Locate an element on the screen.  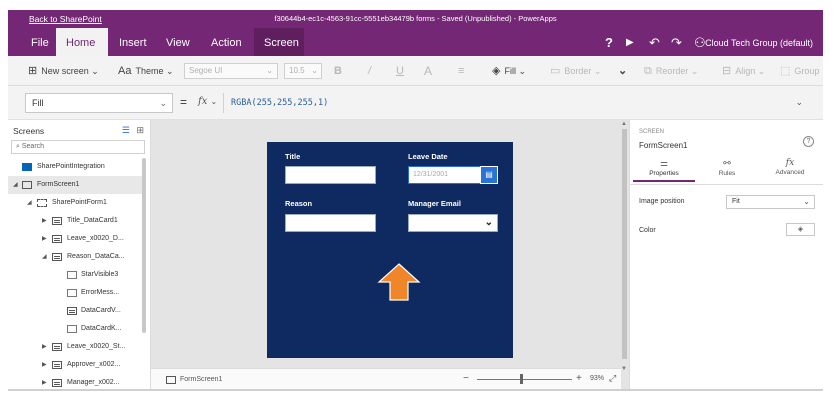
canvas-vertical-scrollbar: ▲ ▼ is located at coordinates (624, 246).